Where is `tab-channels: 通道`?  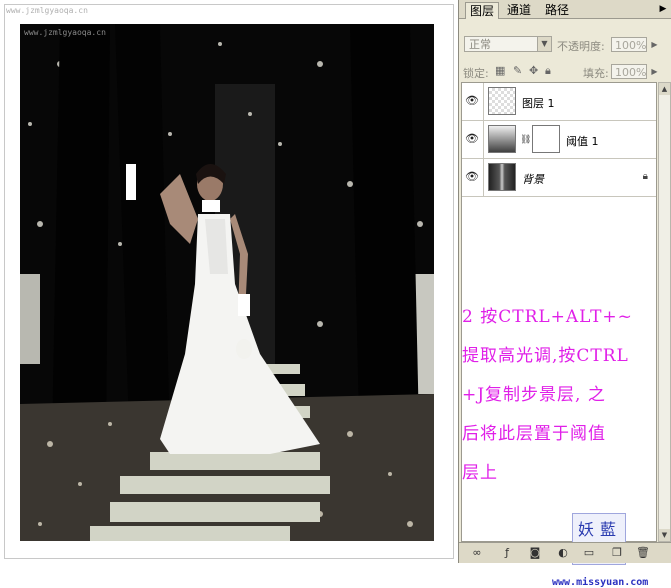
tab-channels: 通道 is located at coordinates (519, 10).